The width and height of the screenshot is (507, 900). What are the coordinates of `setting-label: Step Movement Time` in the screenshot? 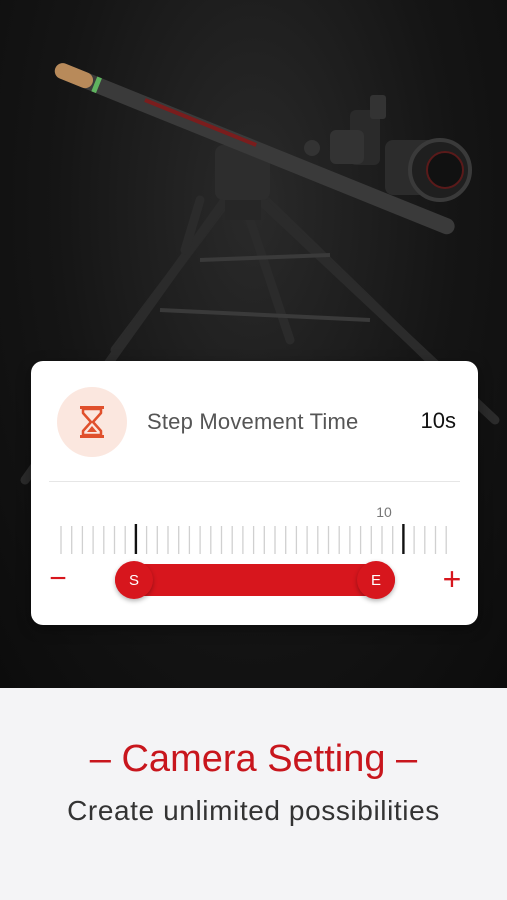 It's located at (253, 421).